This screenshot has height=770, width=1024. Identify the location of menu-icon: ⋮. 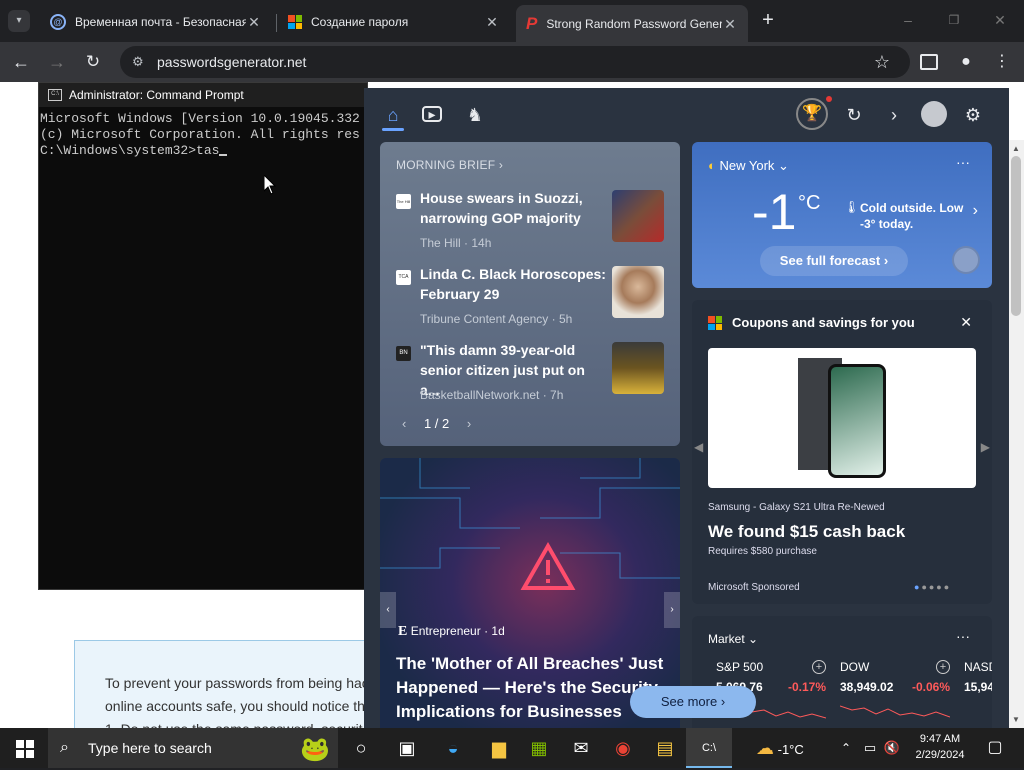
(1002, 62).